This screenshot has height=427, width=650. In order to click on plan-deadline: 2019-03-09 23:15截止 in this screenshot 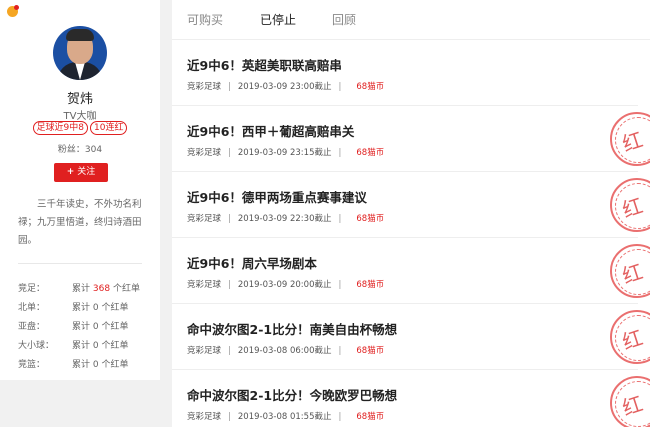, I will do `click(284, 153)`.